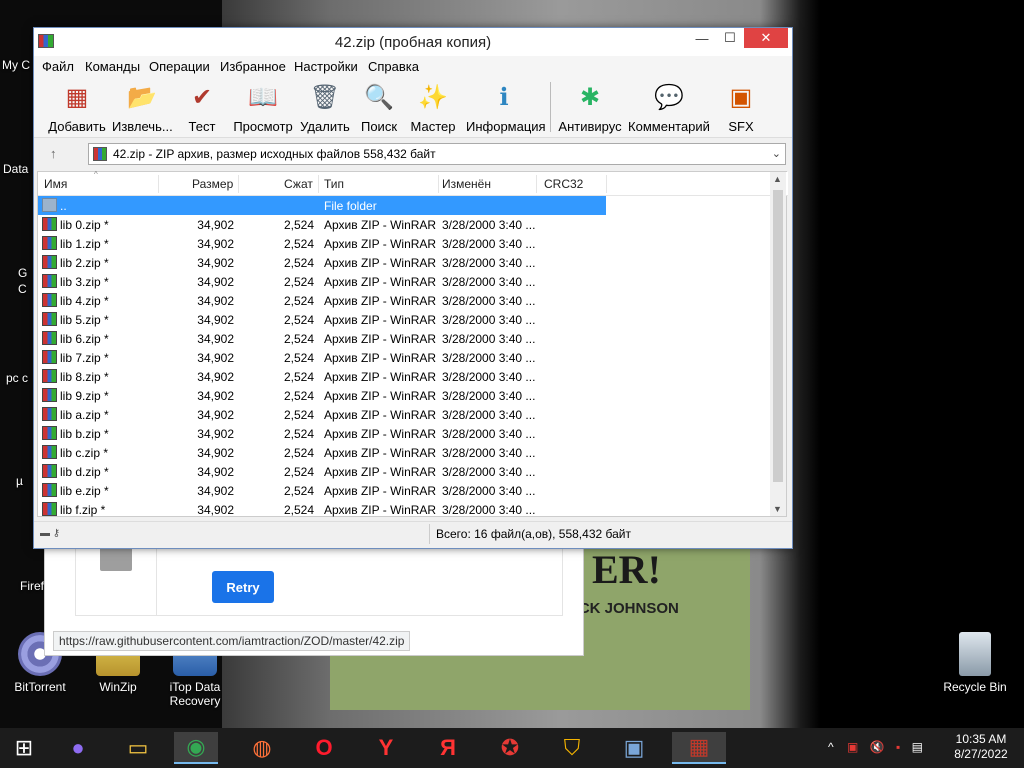 This screenshot has height=768, width=1024. What do you see at coordinates (975, 663) in the screenshot?
I see `desktop-icon-recycle-bin: Recycle Bin` at bounding box center [975, 663].